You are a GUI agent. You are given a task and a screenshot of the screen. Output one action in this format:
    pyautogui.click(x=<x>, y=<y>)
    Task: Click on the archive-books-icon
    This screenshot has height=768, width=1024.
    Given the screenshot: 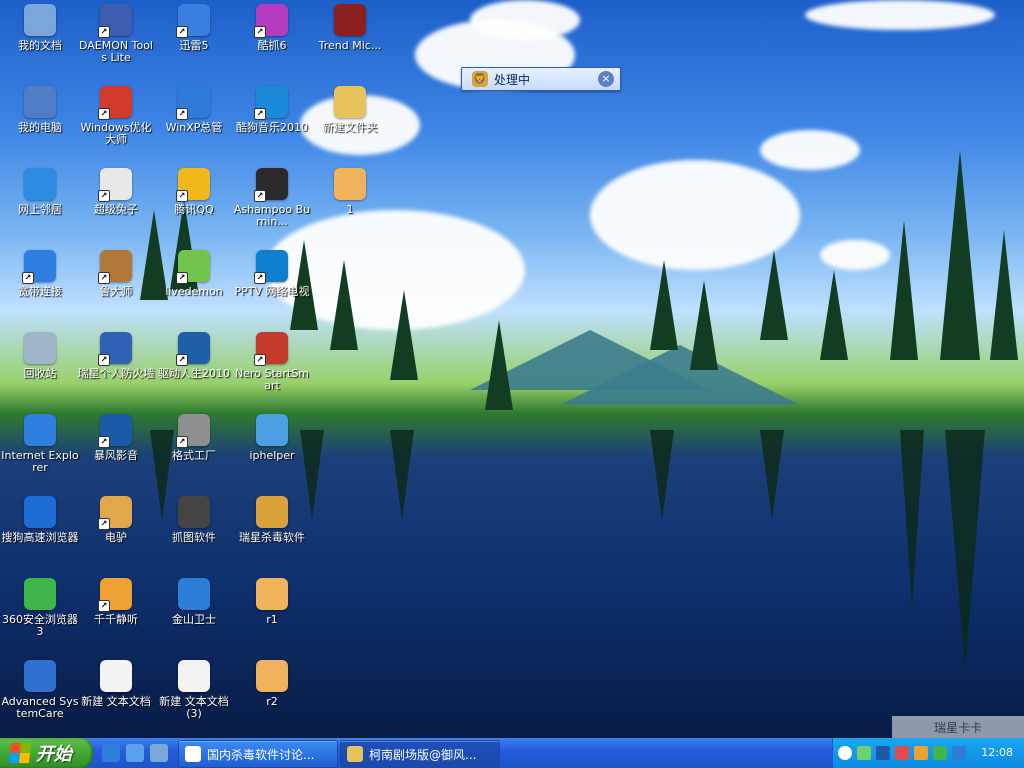 What is the action you would take?
    pyautogui.click(x=350, y=20)
    